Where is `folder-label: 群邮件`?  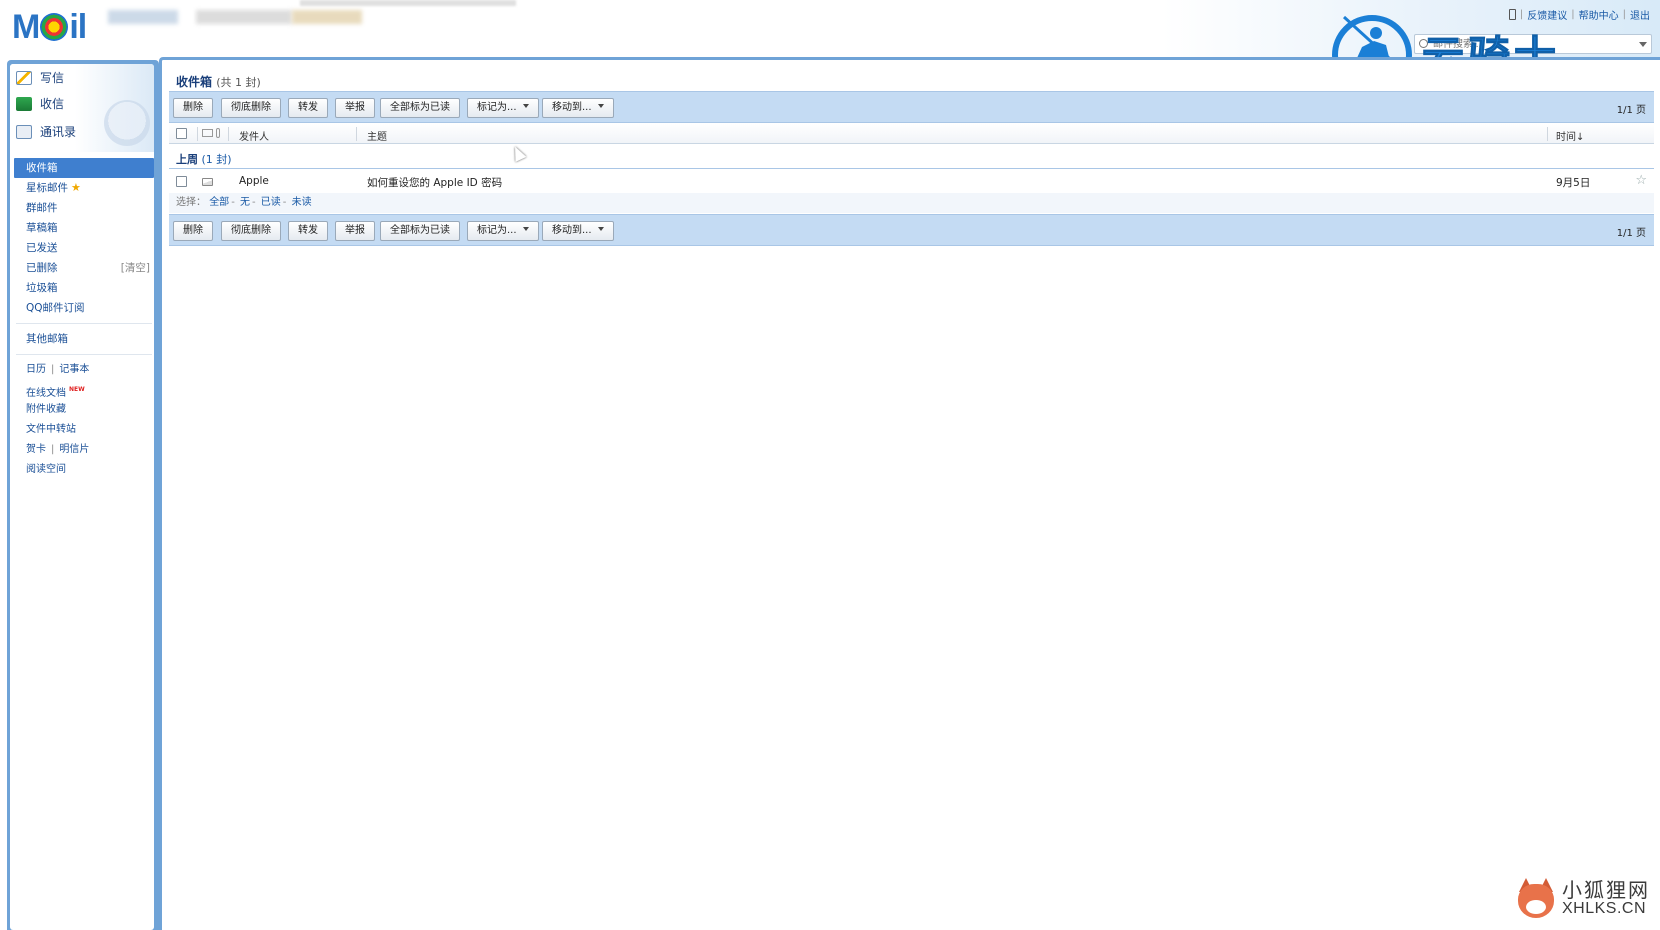 folder-label: 群邮件 is located at coordinates (42, 208).